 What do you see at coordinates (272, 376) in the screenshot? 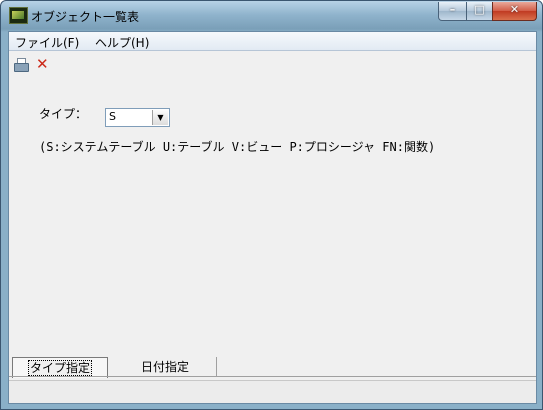
I see `tab-divider` at bounding box center [272, 376].